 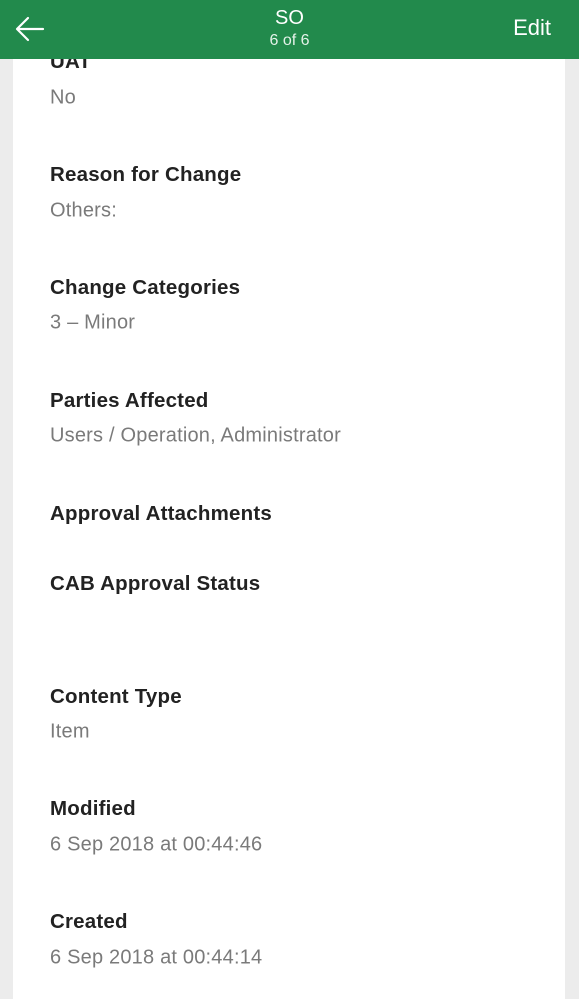 What do you see at coordinates (532, 28) in the screenshot?
I see `edit-button: Edit` at bounding box center [532, 28].